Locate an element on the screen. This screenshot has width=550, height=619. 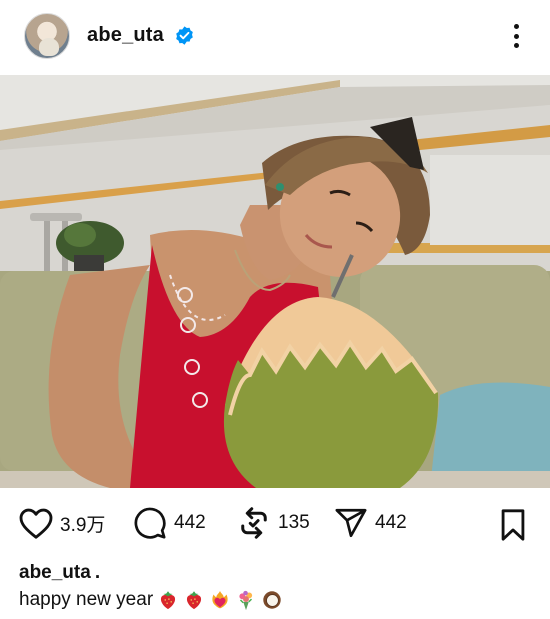
bookmark-icon is located at coordinates (513, 525).